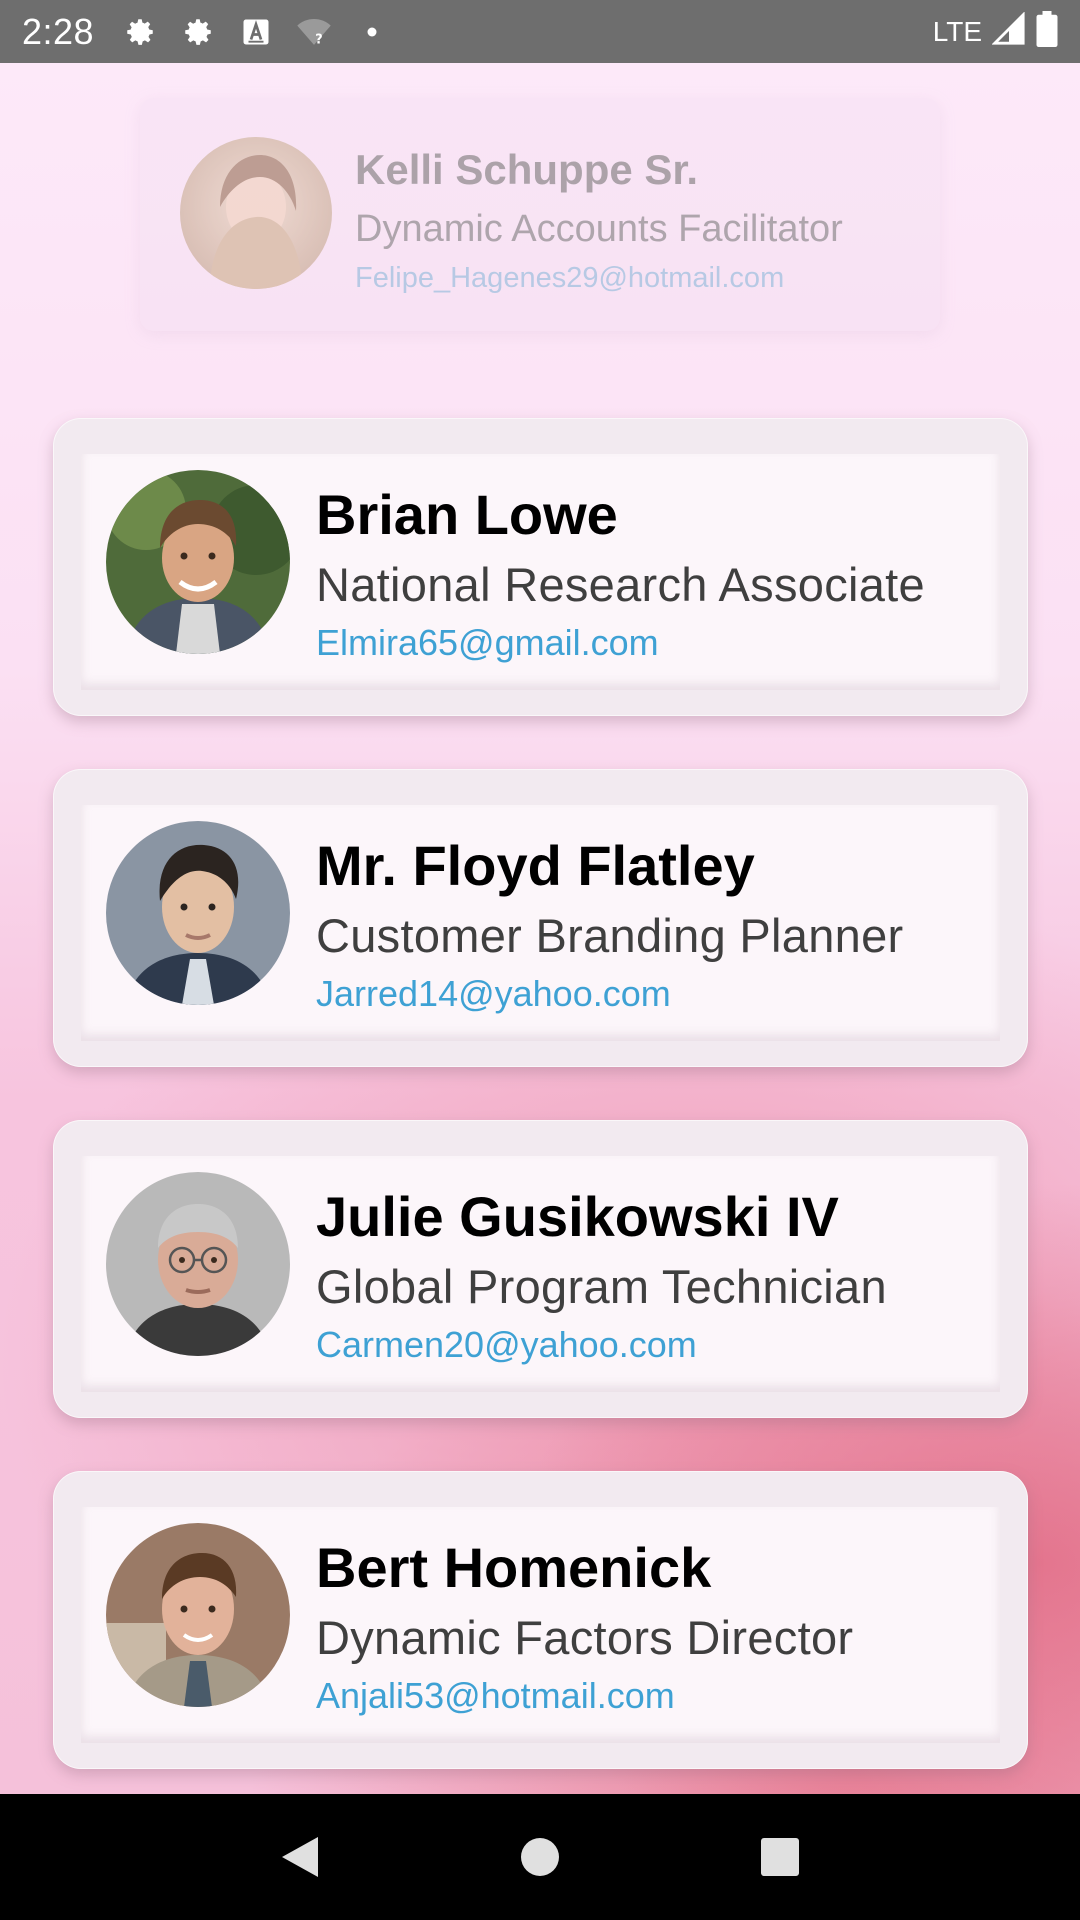  What do you see at coordinates (58, 31) in the screenshot?
I see `status-time: 2:28` at bounding box center [58, 31].